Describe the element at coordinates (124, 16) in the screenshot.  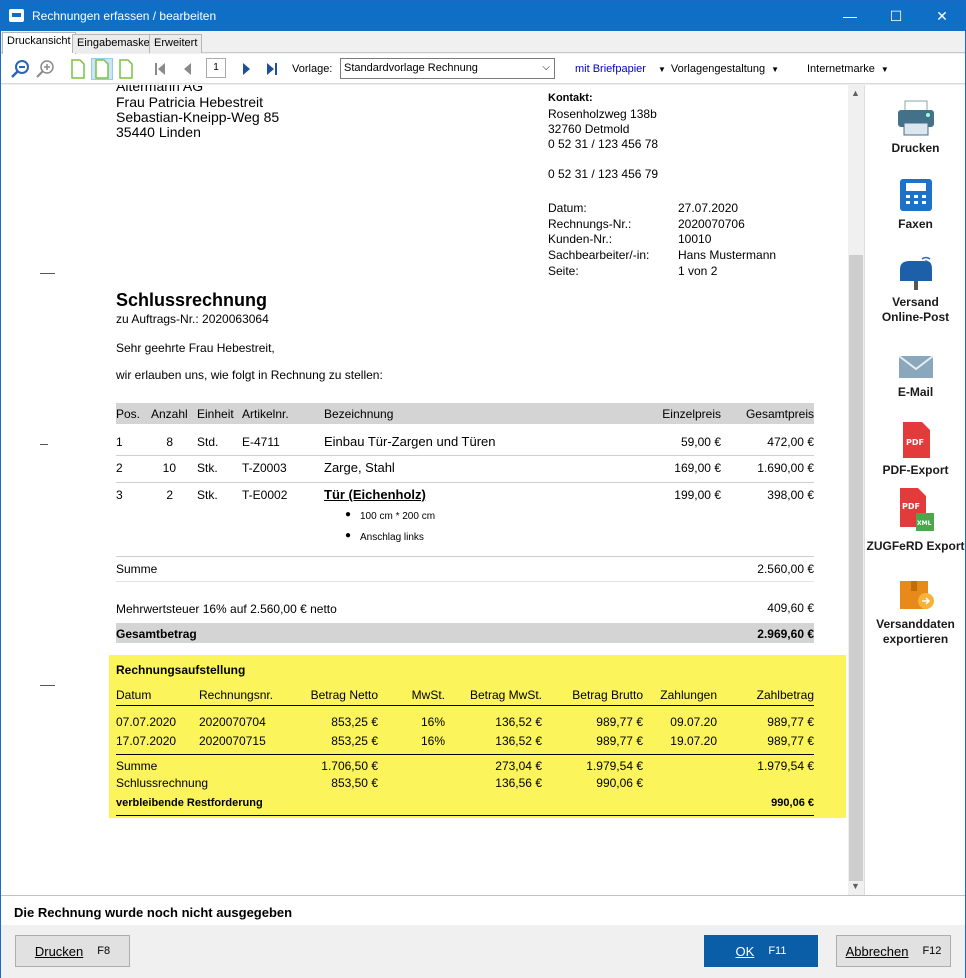
I see `window-title: Rechnungen erfassen / bearbeiten` at that location.